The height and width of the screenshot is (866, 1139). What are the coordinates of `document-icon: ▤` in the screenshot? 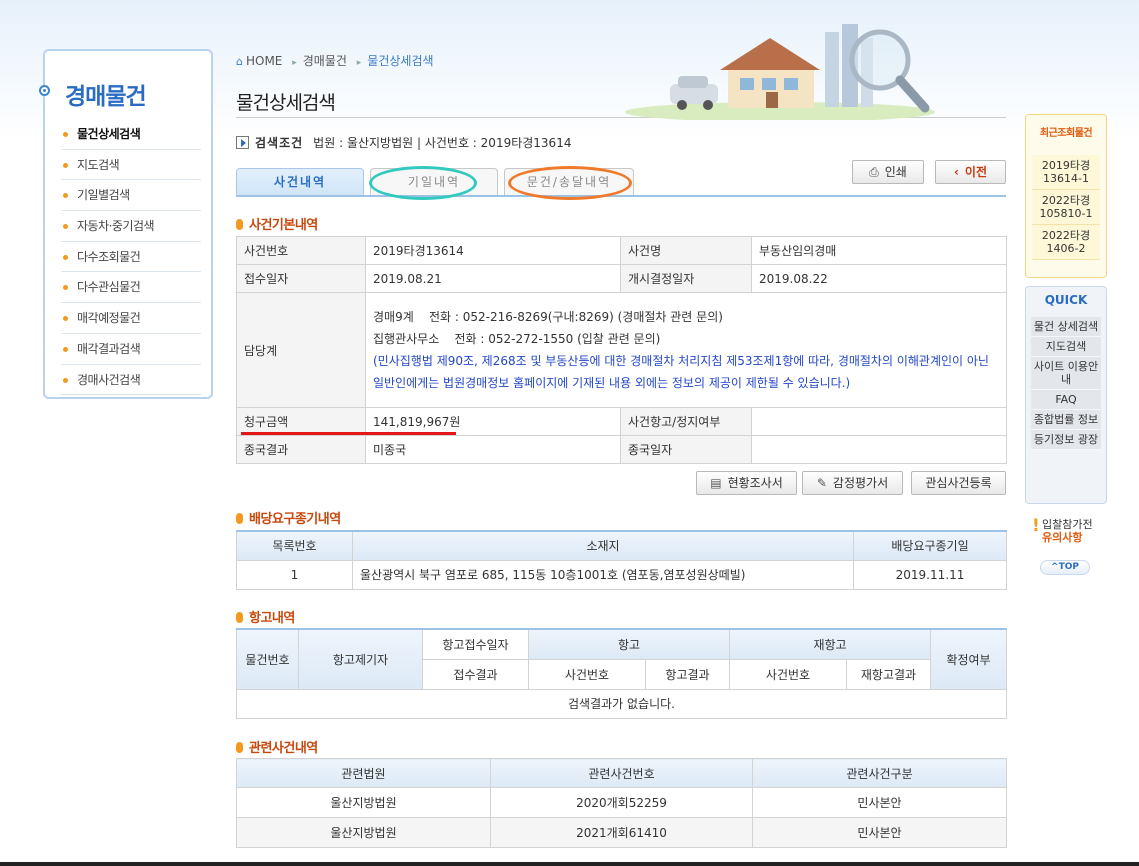 It's located at (716, 483).